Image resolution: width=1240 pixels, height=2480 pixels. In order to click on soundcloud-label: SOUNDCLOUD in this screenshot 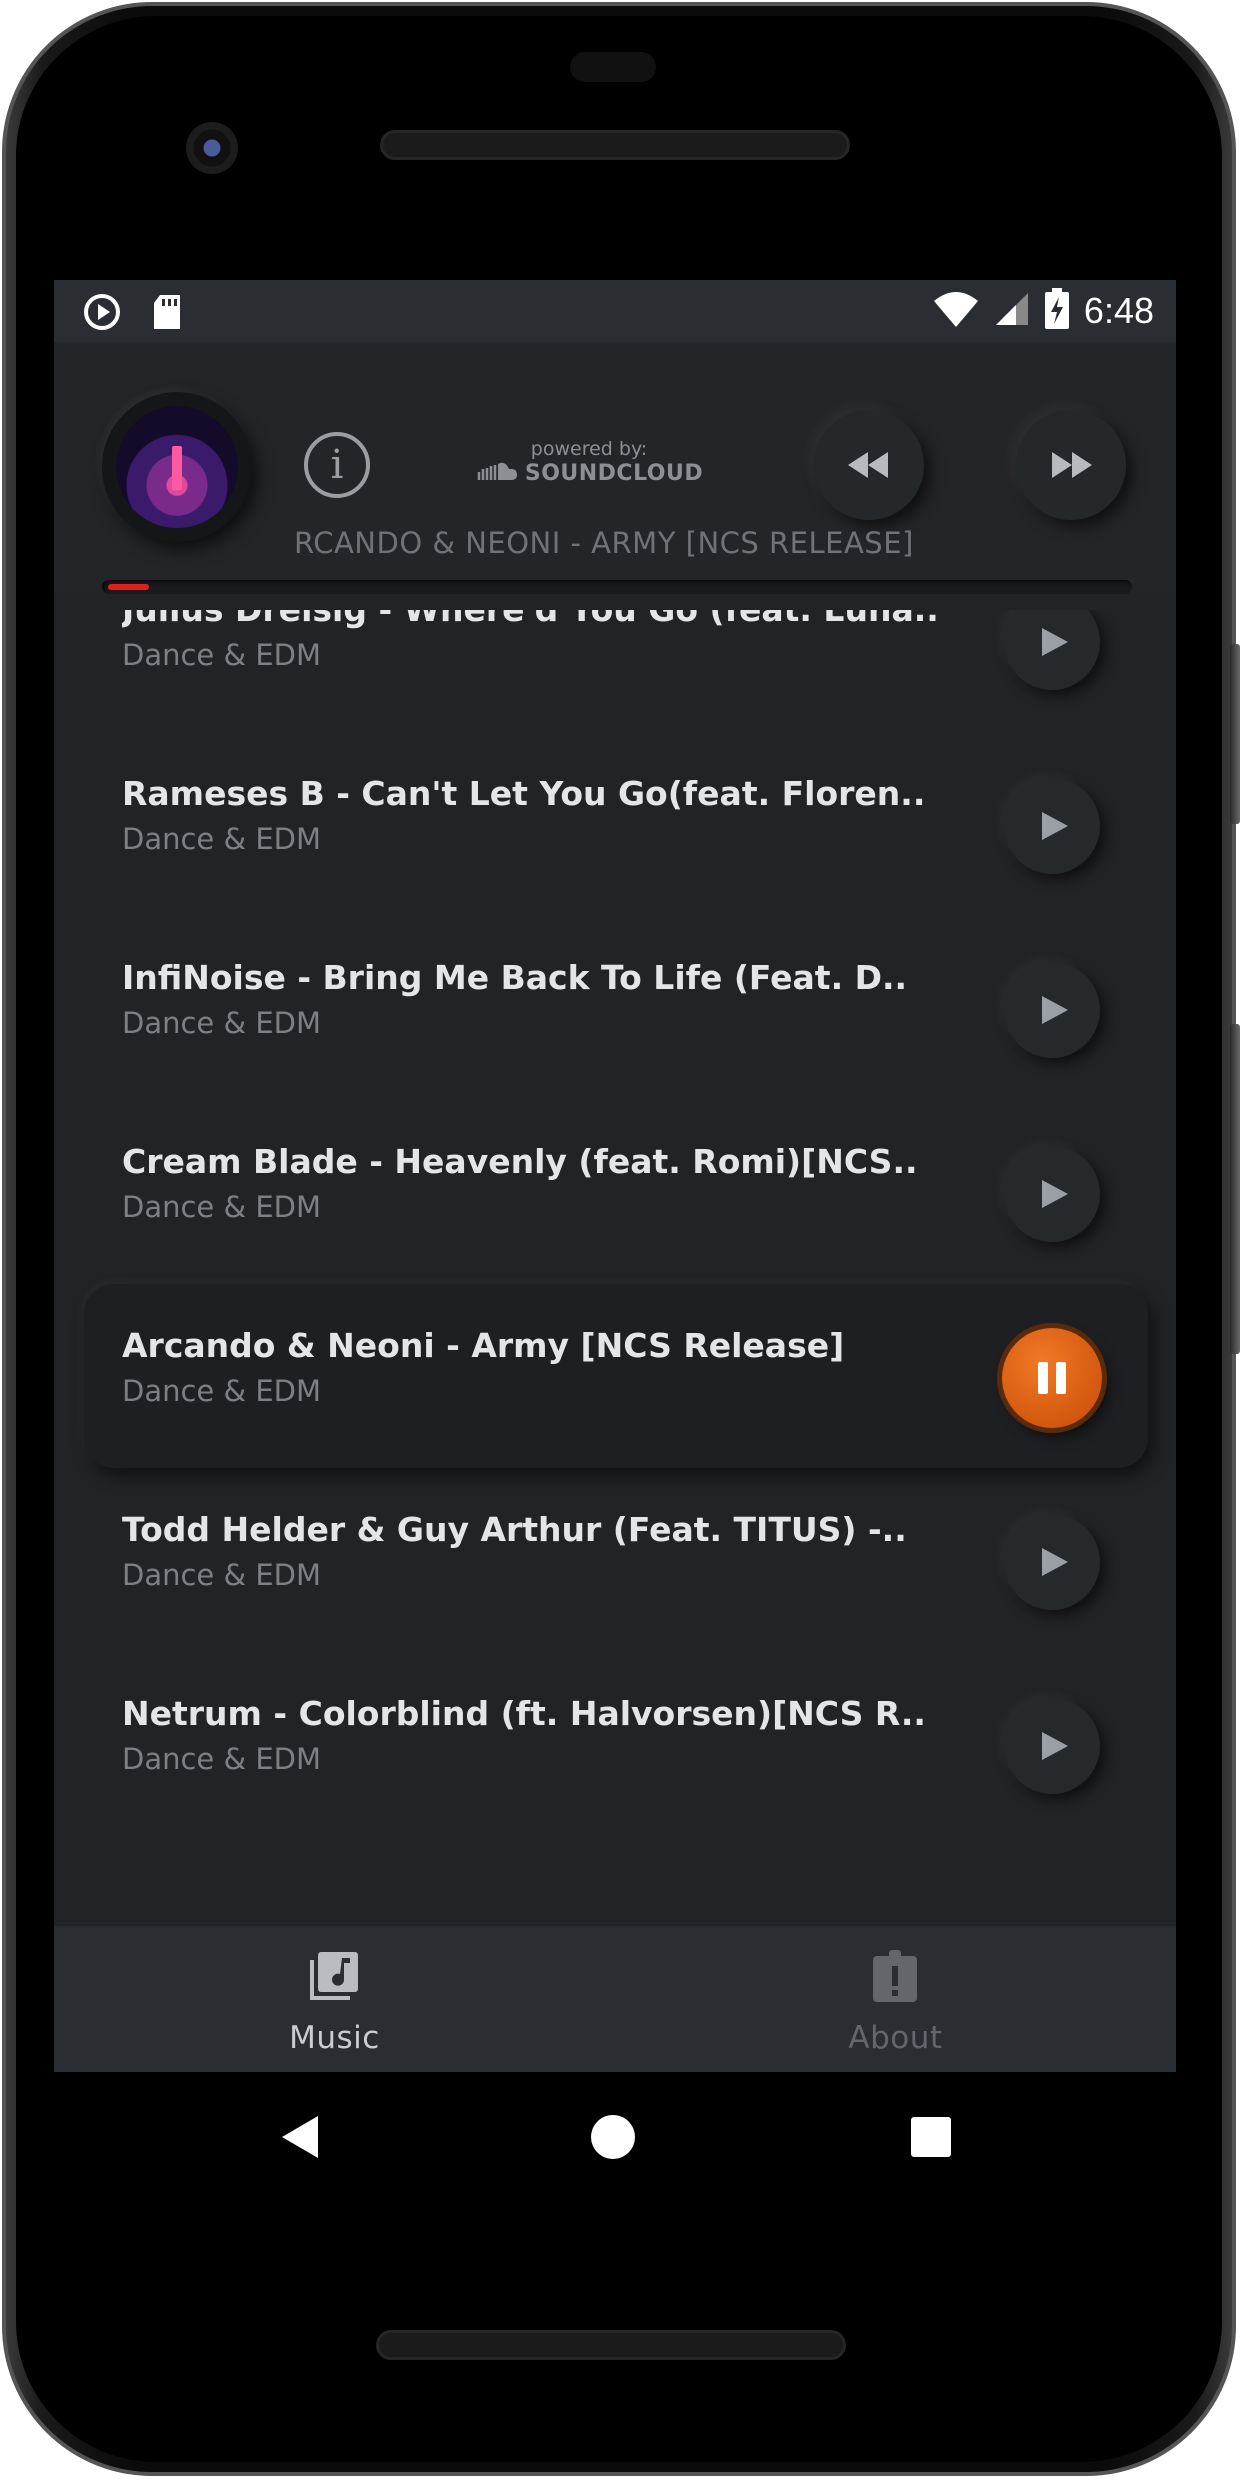, I will do `click(614, 473)`.